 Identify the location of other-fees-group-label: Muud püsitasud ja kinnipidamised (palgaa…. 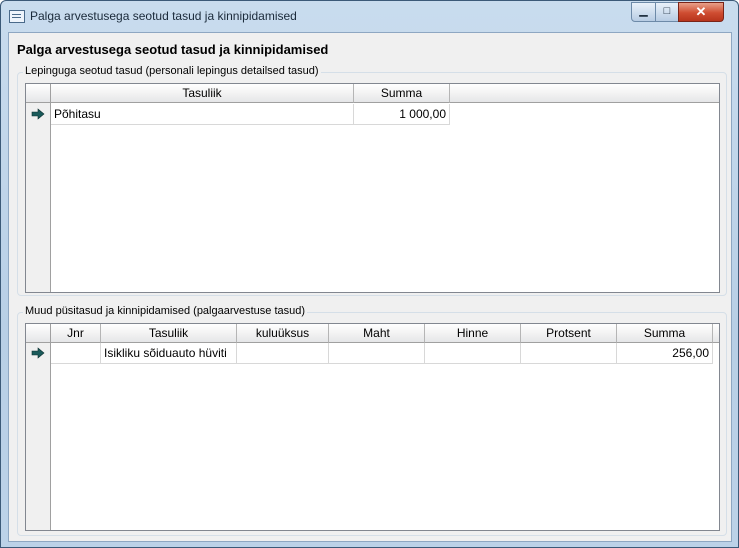
(165, 311).